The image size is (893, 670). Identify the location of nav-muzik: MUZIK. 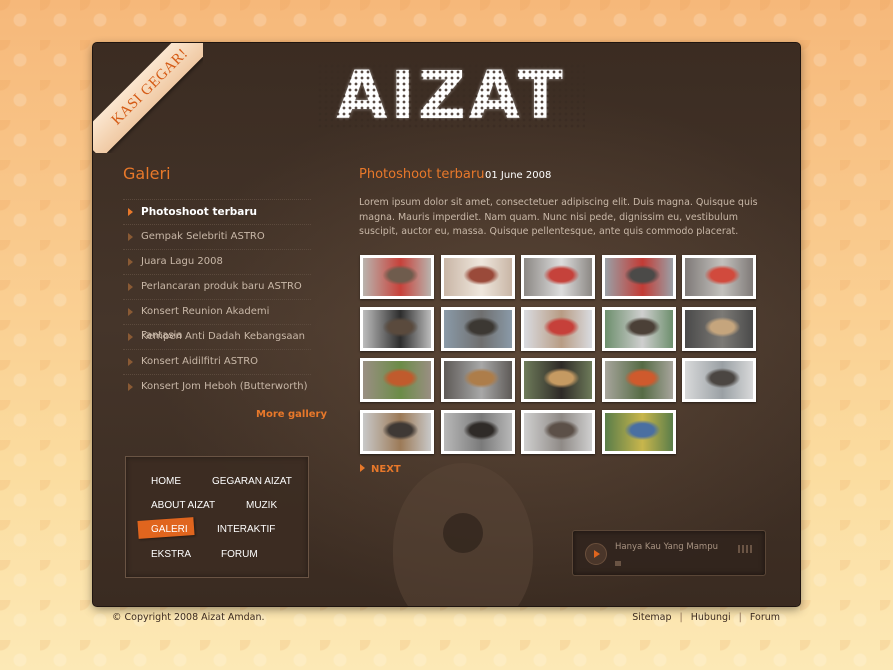
(261, 505).